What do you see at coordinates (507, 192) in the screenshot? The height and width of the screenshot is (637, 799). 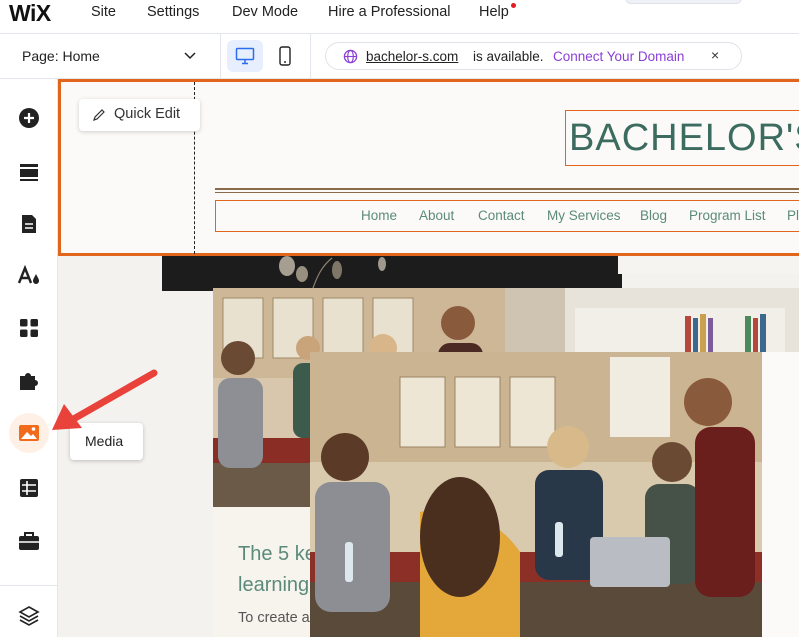 I see `header-rule-thin` at bounding box center [507, 192].